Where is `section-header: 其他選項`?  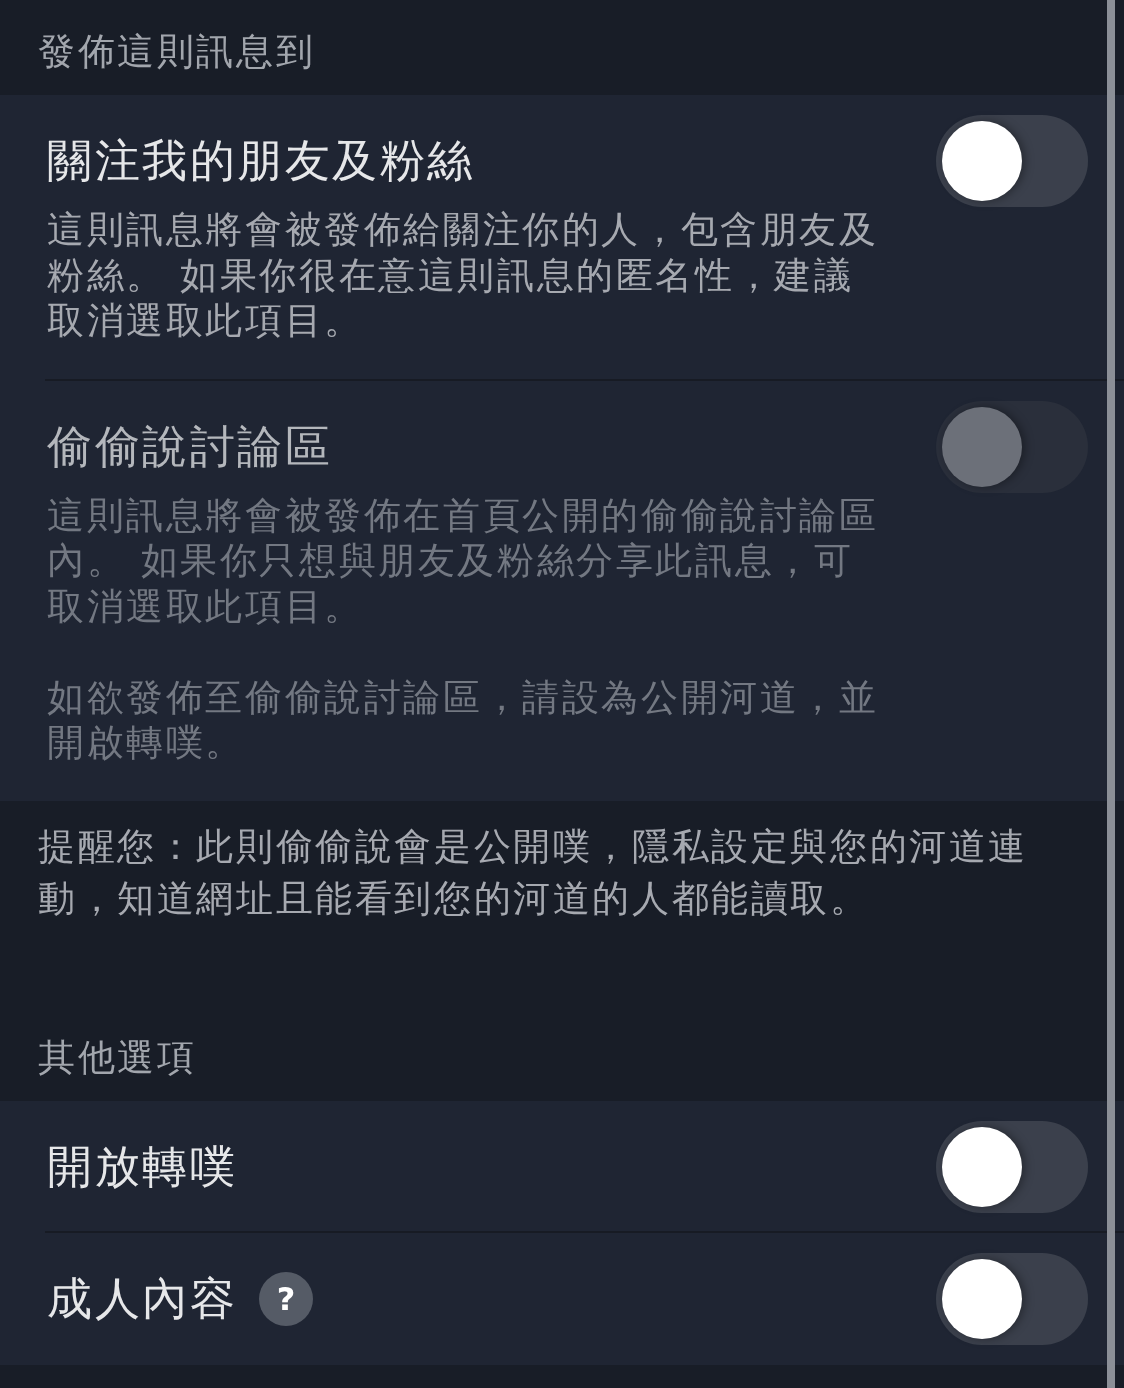 section-header: 其他選項 is located at coordinates (117, 1057).